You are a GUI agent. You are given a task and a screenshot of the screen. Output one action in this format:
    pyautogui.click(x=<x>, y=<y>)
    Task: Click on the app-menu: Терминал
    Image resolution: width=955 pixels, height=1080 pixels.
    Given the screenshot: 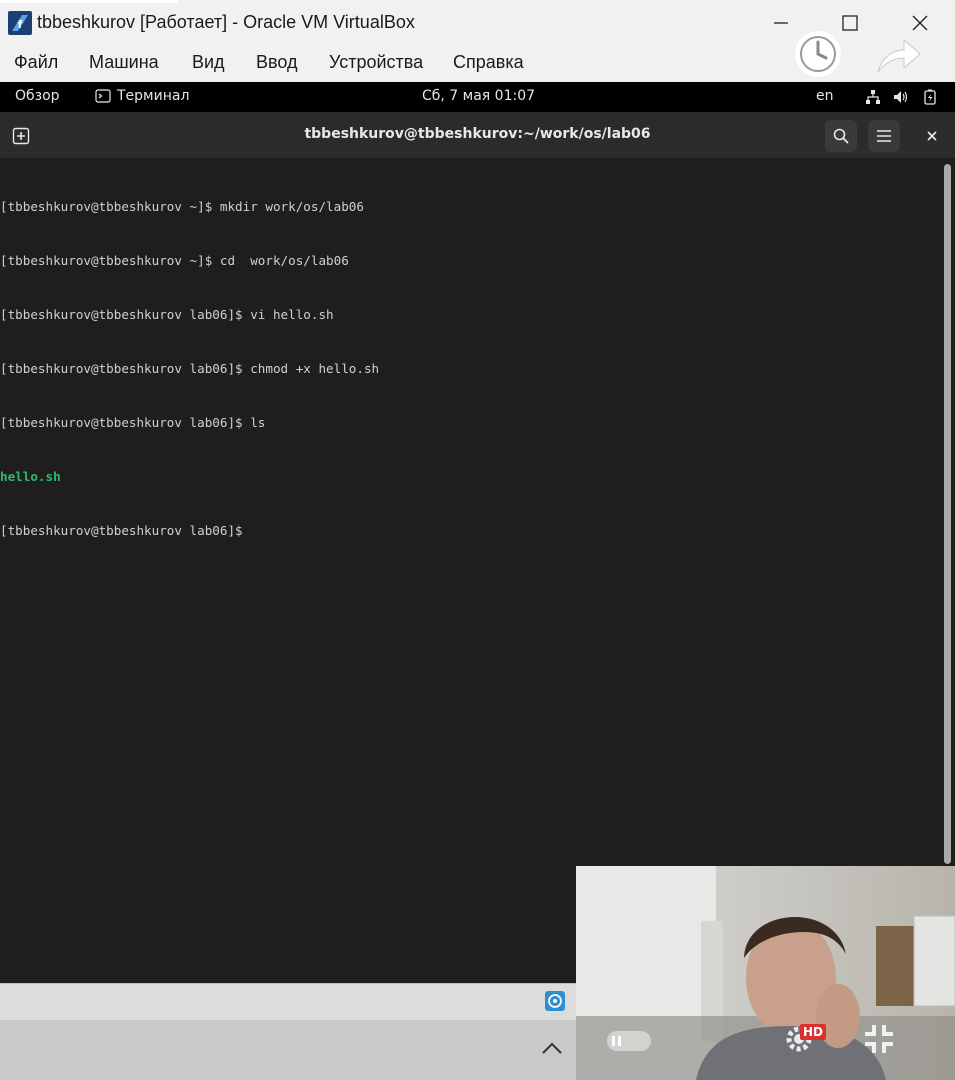 What is the action you would take?
    pyautogui.click(x=142, y=96)
    